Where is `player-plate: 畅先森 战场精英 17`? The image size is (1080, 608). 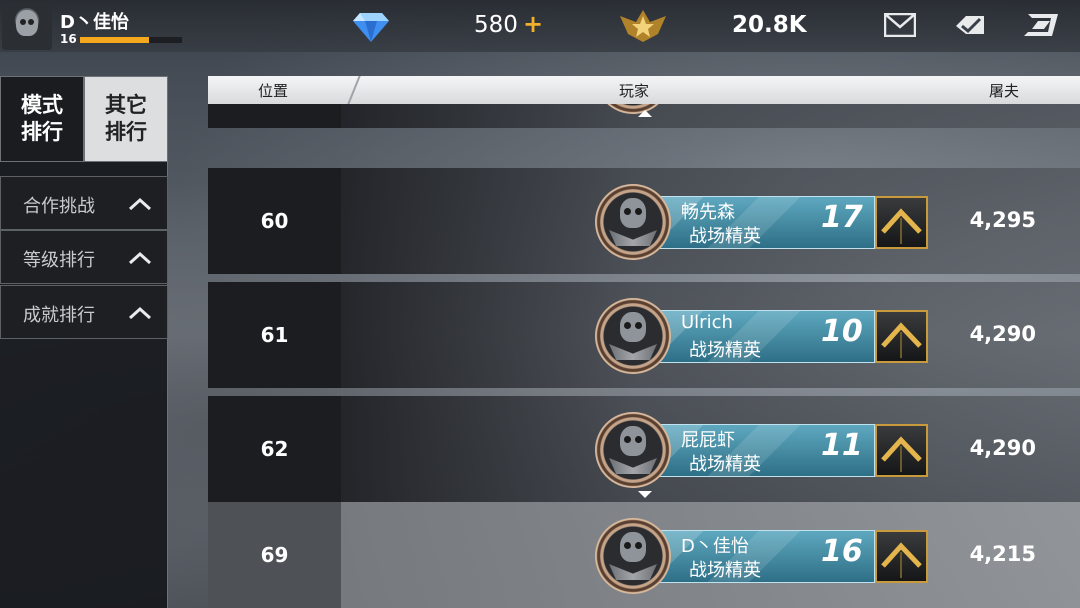 player-plate: 畅先森 战场精英 17 is located at coordinates (761, 222).